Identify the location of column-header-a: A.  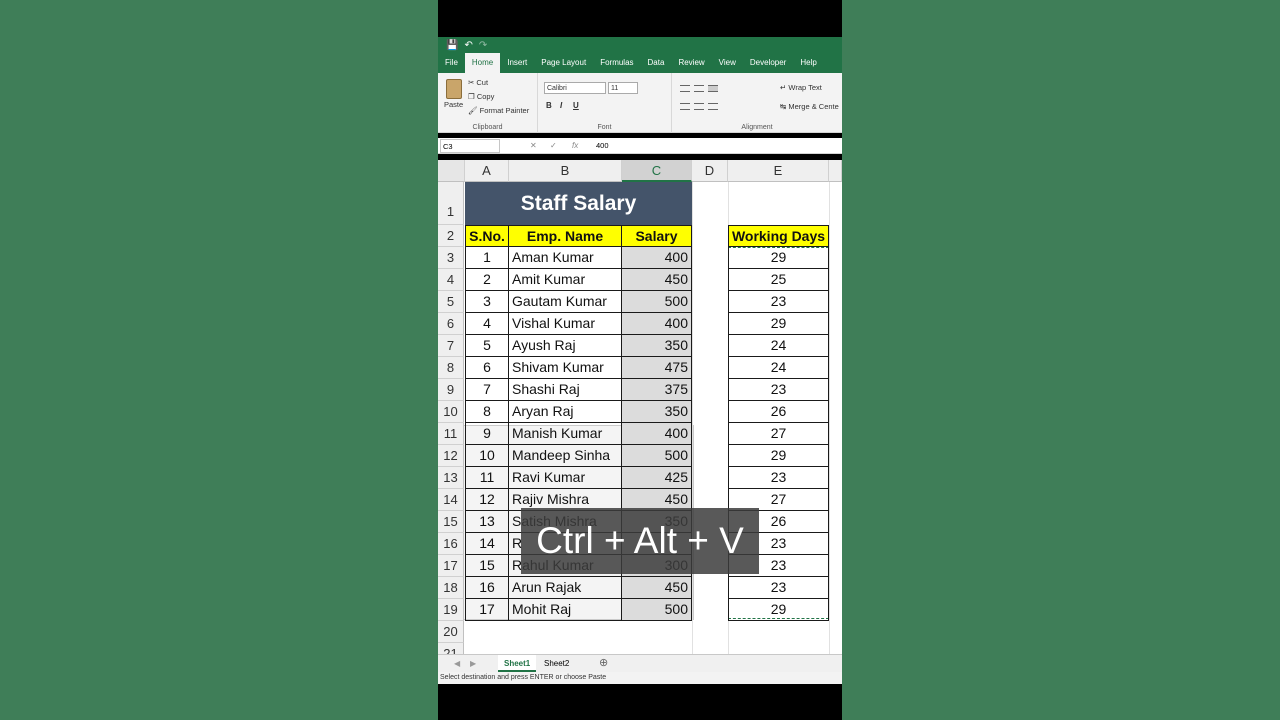
(487, 171).